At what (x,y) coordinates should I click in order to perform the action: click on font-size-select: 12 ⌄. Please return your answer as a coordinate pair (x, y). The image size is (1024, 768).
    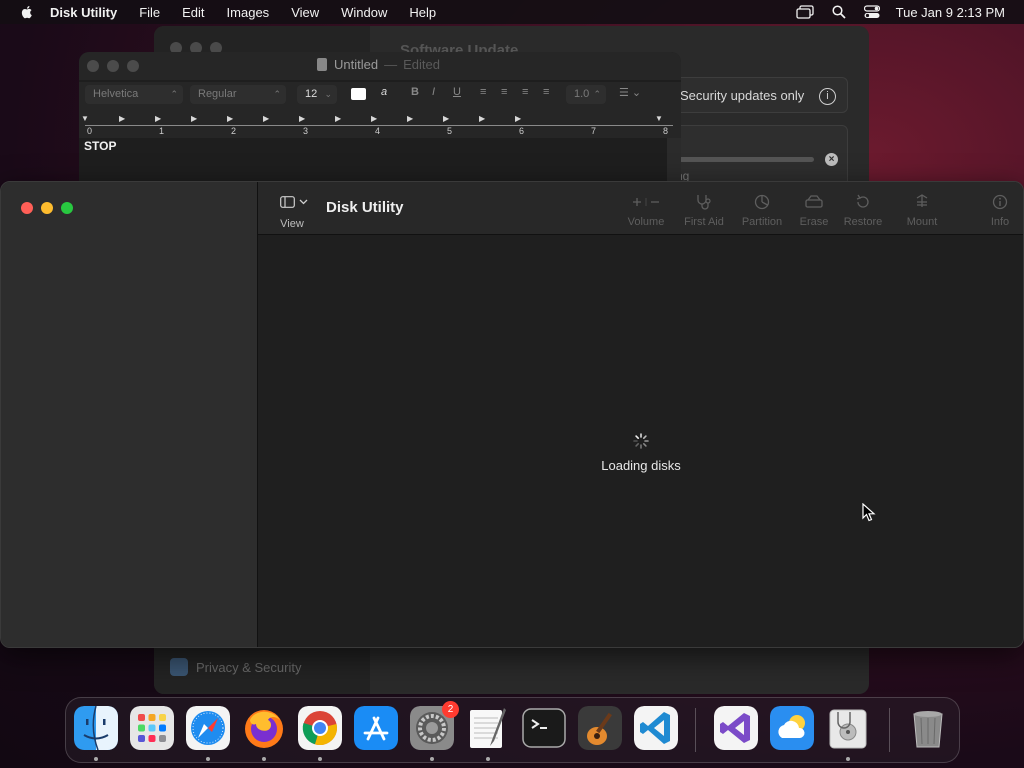
    Looking at the image, I should click on (317, 94).